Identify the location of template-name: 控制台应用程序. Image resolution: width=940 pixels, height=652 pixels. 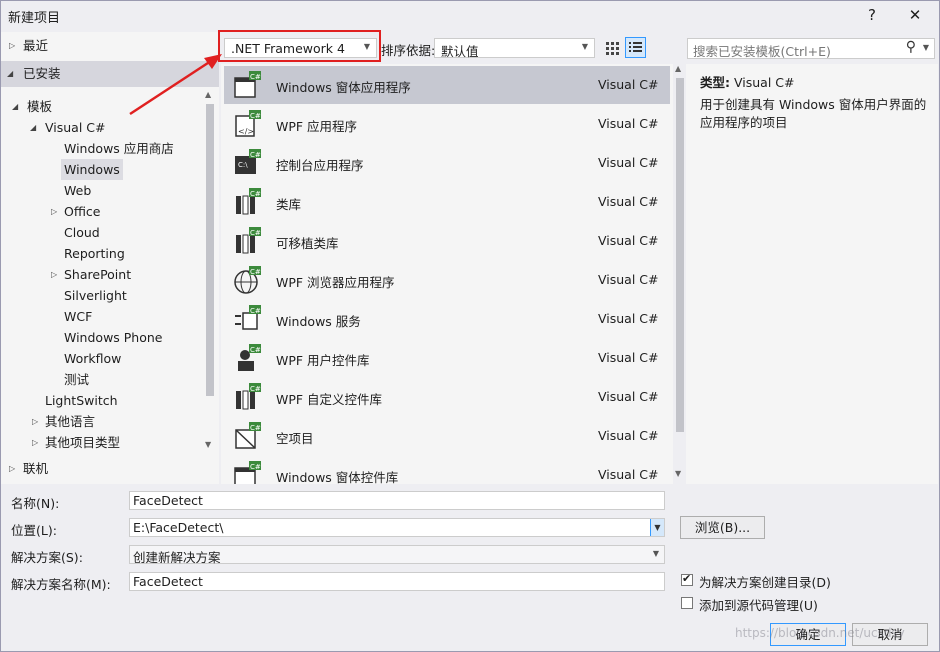
(320, 165).